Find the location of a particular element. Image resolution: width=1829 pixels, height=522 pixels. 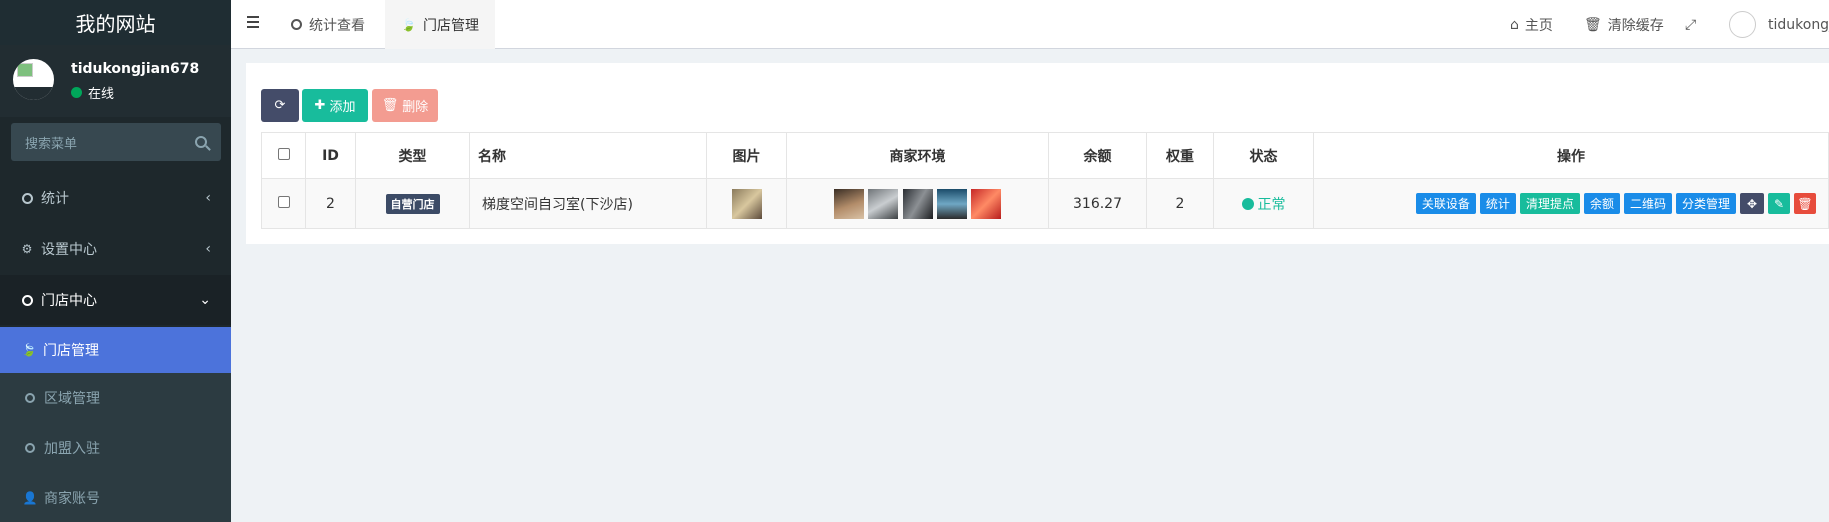

cell-balance: 316.27 is located at coordinates (1097, 203).